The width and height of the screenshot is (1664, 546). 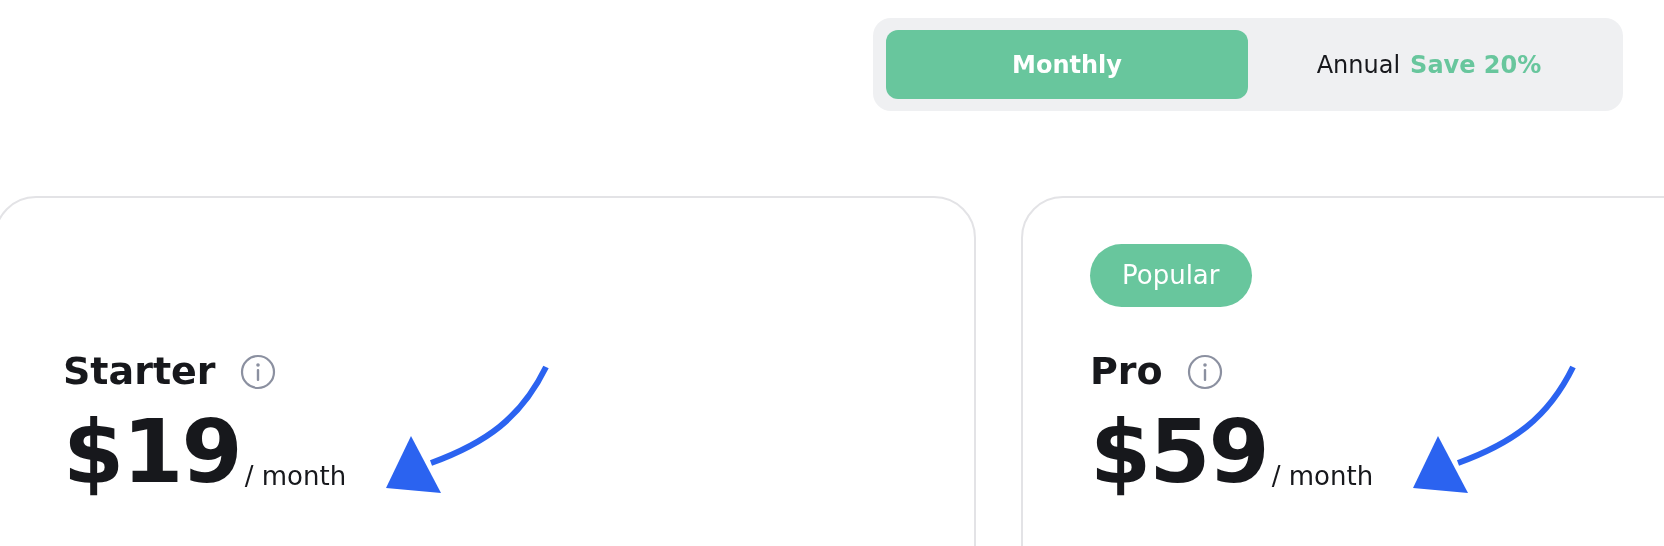 What do you see at coordinates (152, 452) in the screenshot?
I see `price-amount: $19` at bounding box center [152, 452].